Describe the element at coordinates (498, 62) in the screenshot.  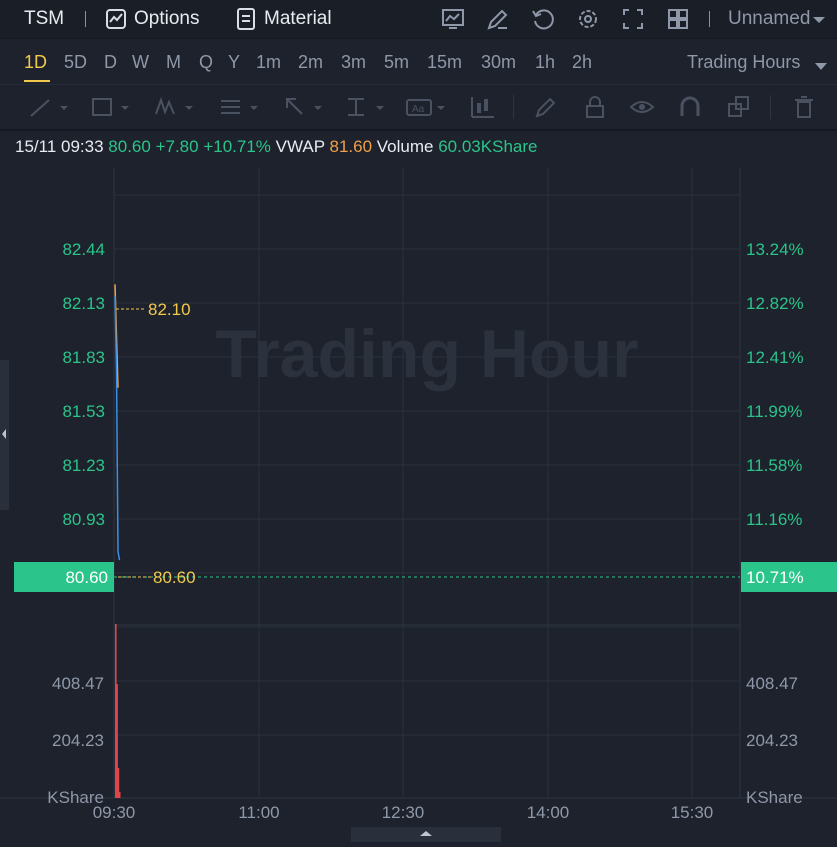
I see `tf-30m: 30m` at that location.